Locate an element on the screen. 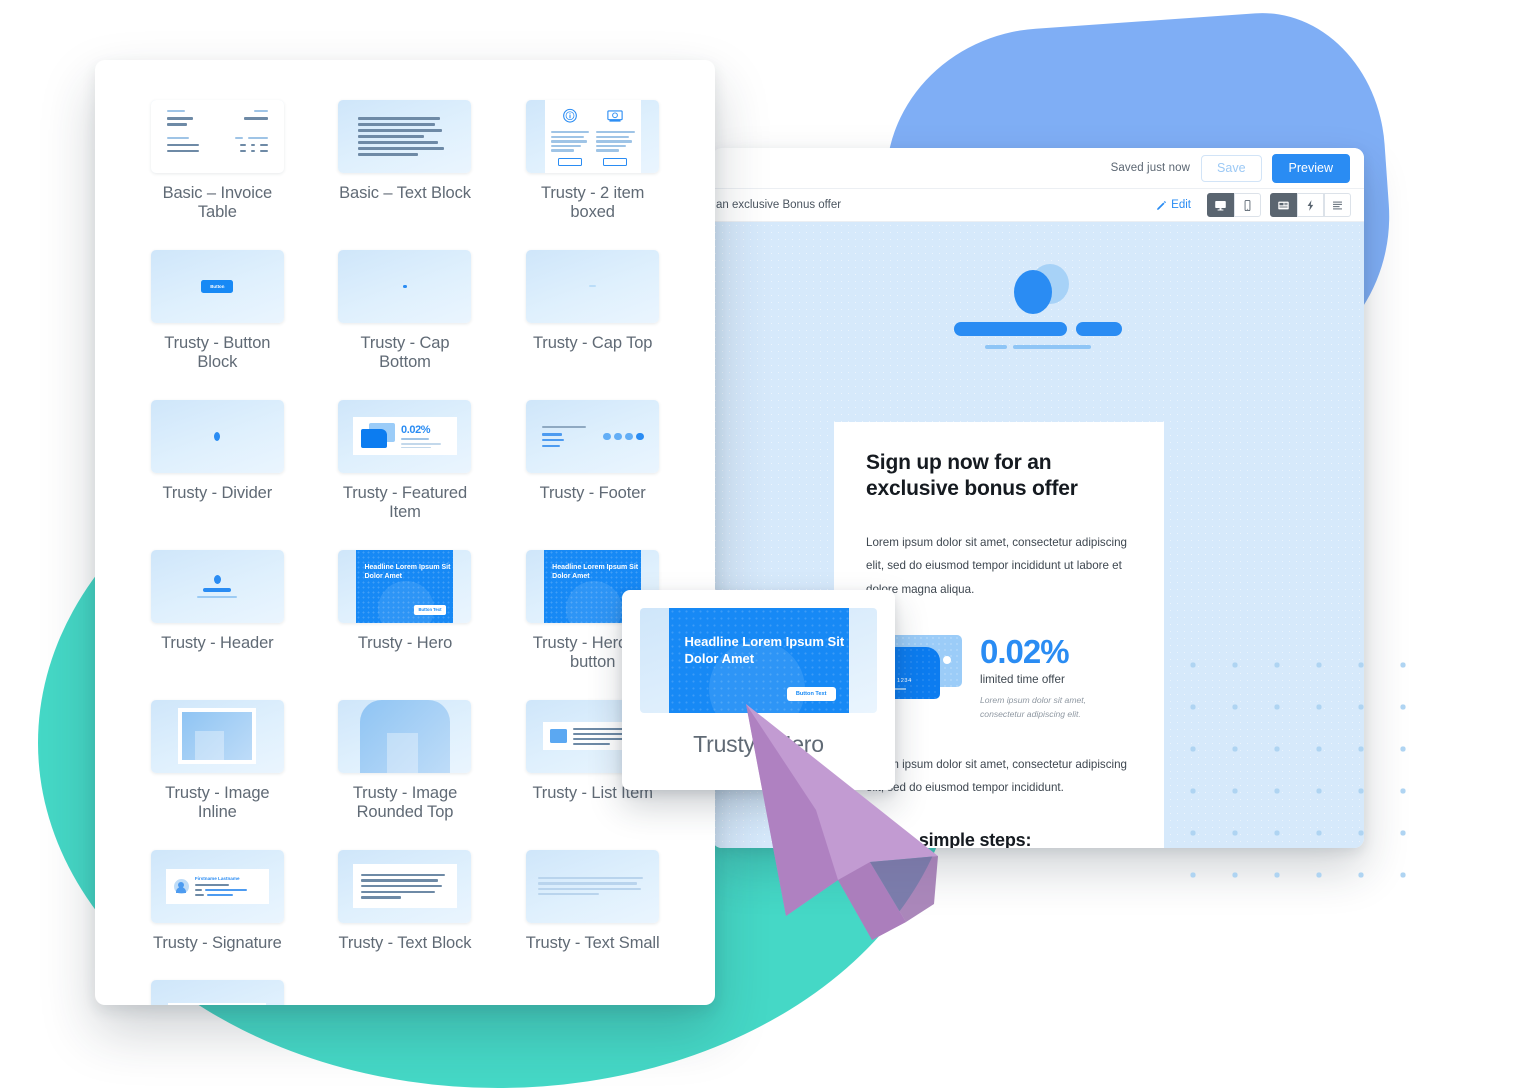 This screenshot has width=1527, height=1088. featured-mini-stat: 0.02% is located at coordinates (415, 429).